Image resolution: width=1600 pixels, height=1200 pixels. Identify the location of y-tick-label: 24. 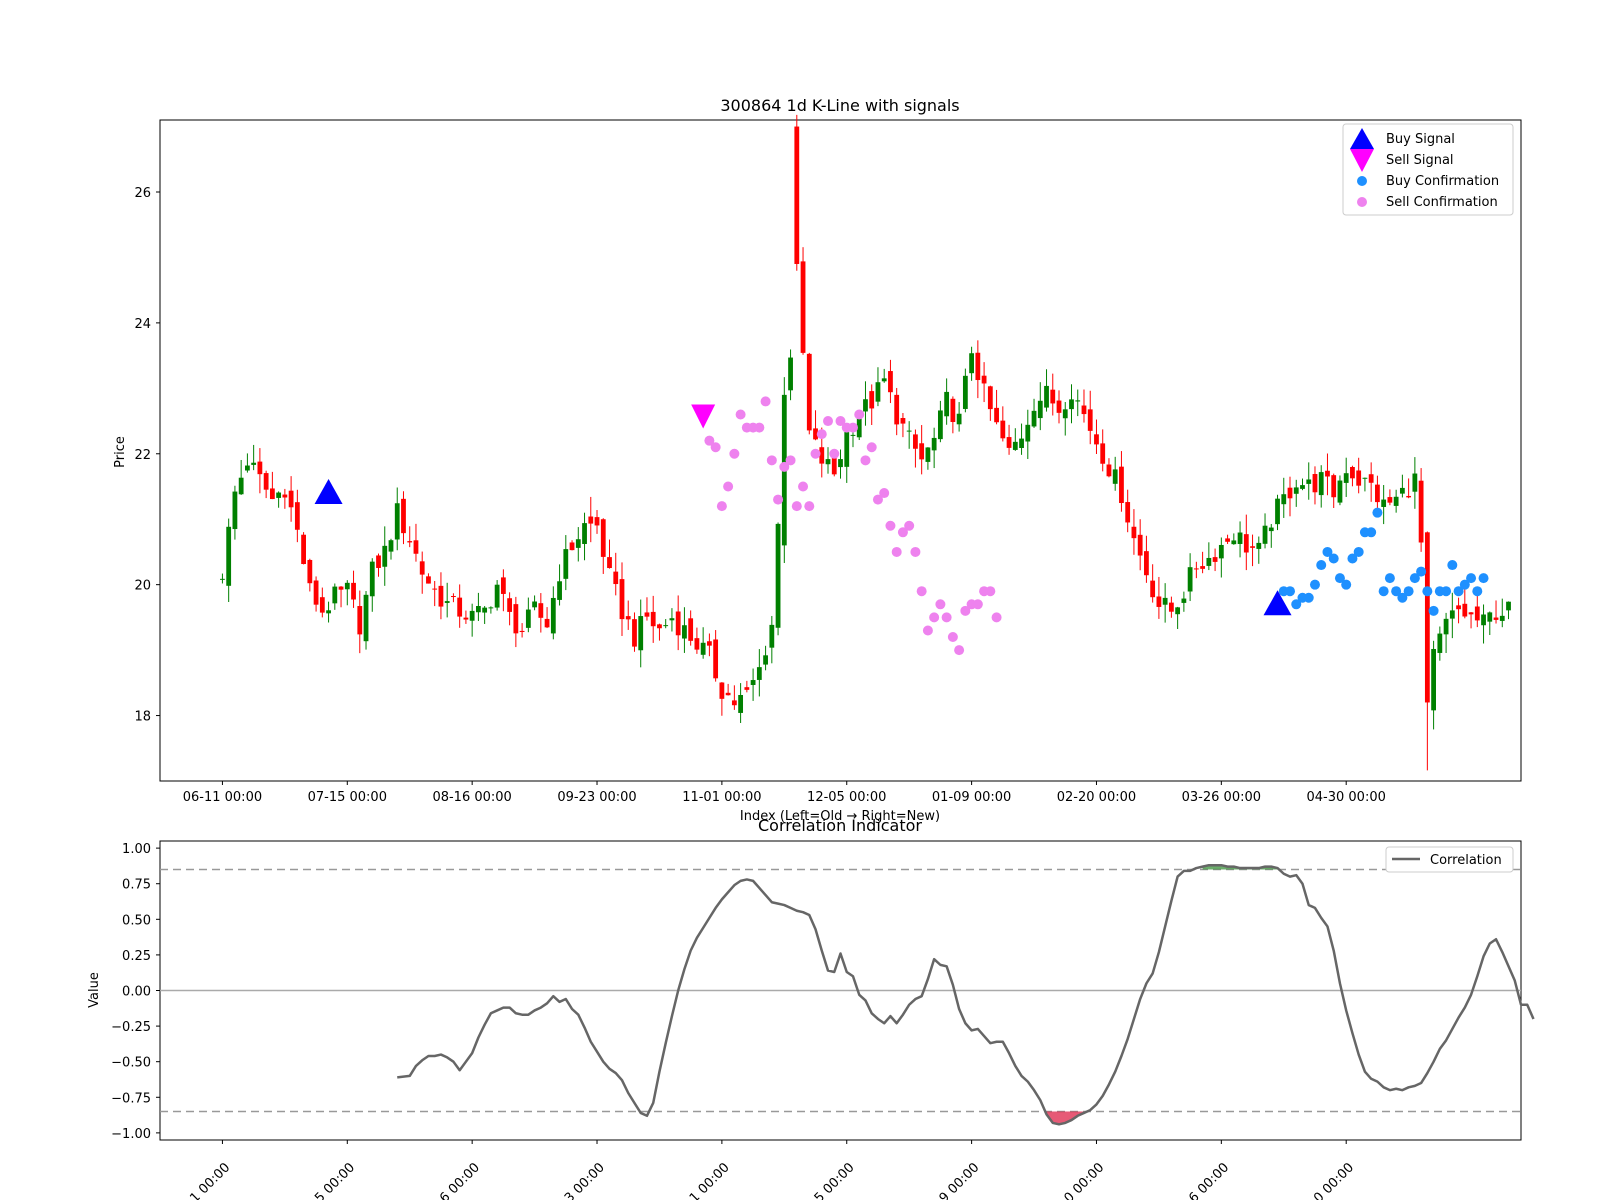
(142, 324).